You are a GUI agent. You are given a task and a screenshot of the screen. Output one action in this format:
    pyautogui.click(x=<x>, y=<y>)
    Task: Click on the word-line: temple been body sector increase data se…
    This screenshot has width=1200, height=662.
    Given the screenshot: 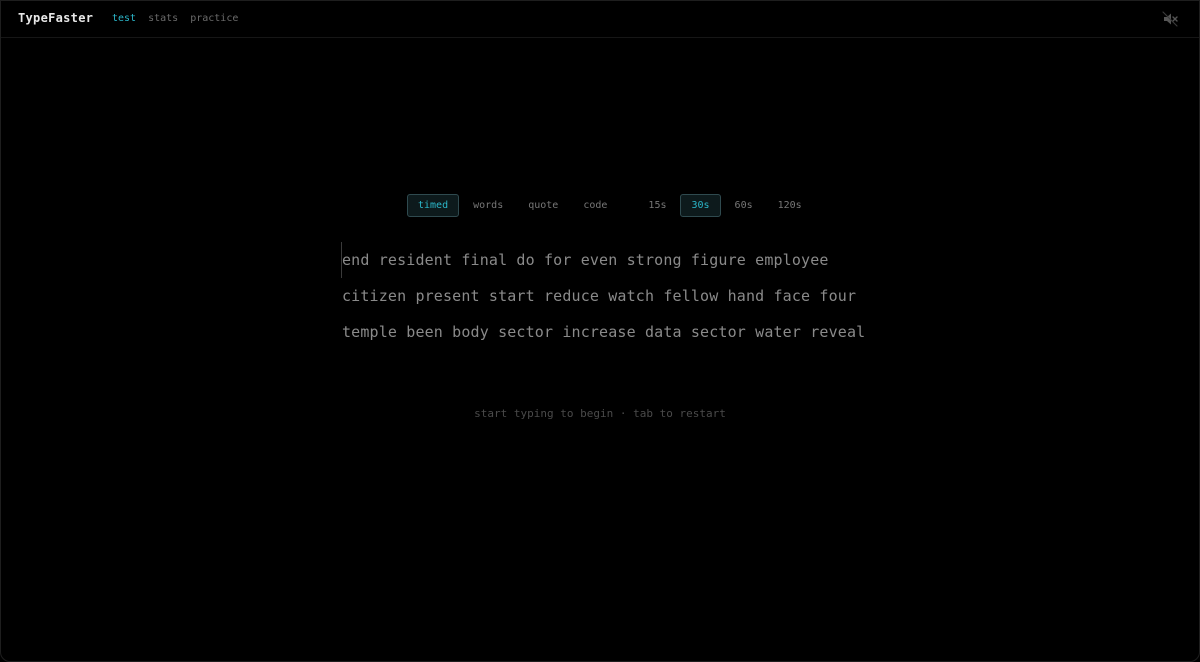 What is the action you would take?
    pyautogui.click(x=604, y=332)
    